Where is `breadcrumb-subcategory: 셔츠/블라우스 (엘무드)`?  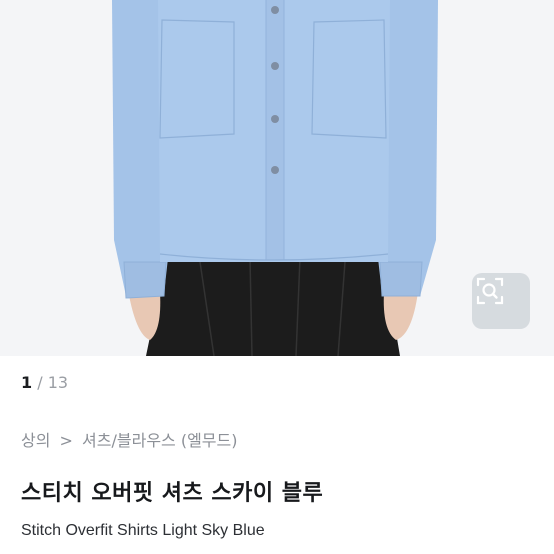 breadcrumb-subcategory: 셔츠/블라우스 (엘무드) is located at coordinates (159, 440).